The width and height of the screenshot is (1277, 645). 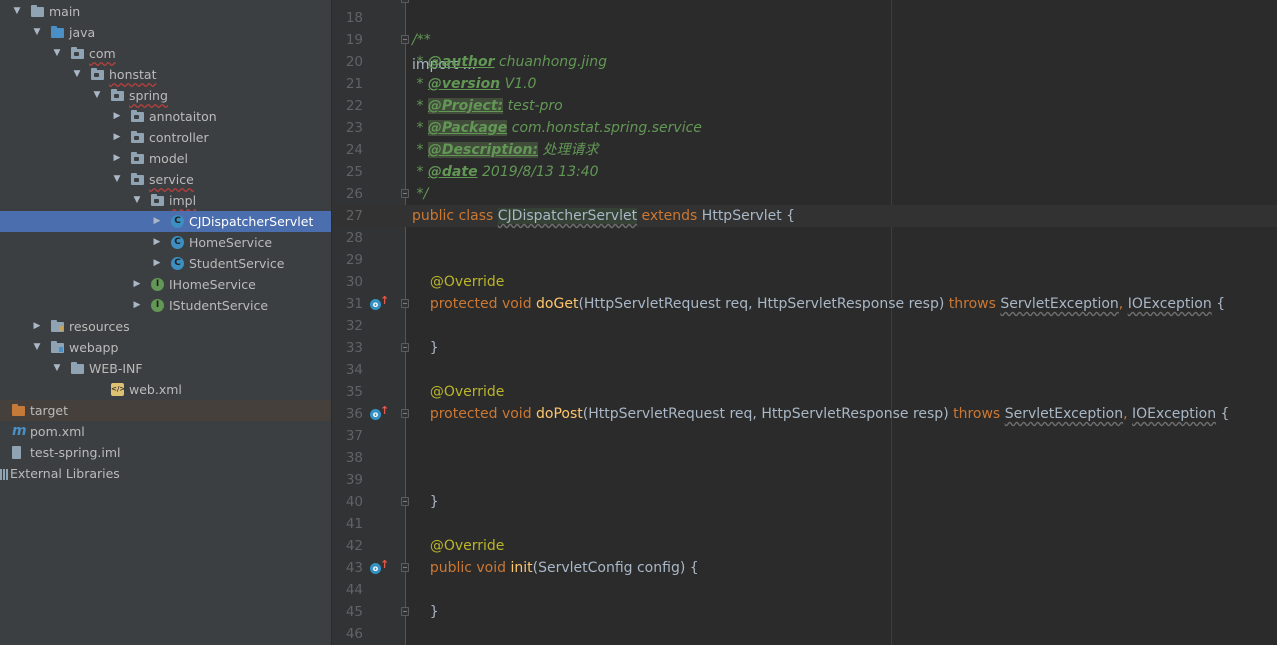 I want to click on code-line: 46, so click(x=804, y=634).